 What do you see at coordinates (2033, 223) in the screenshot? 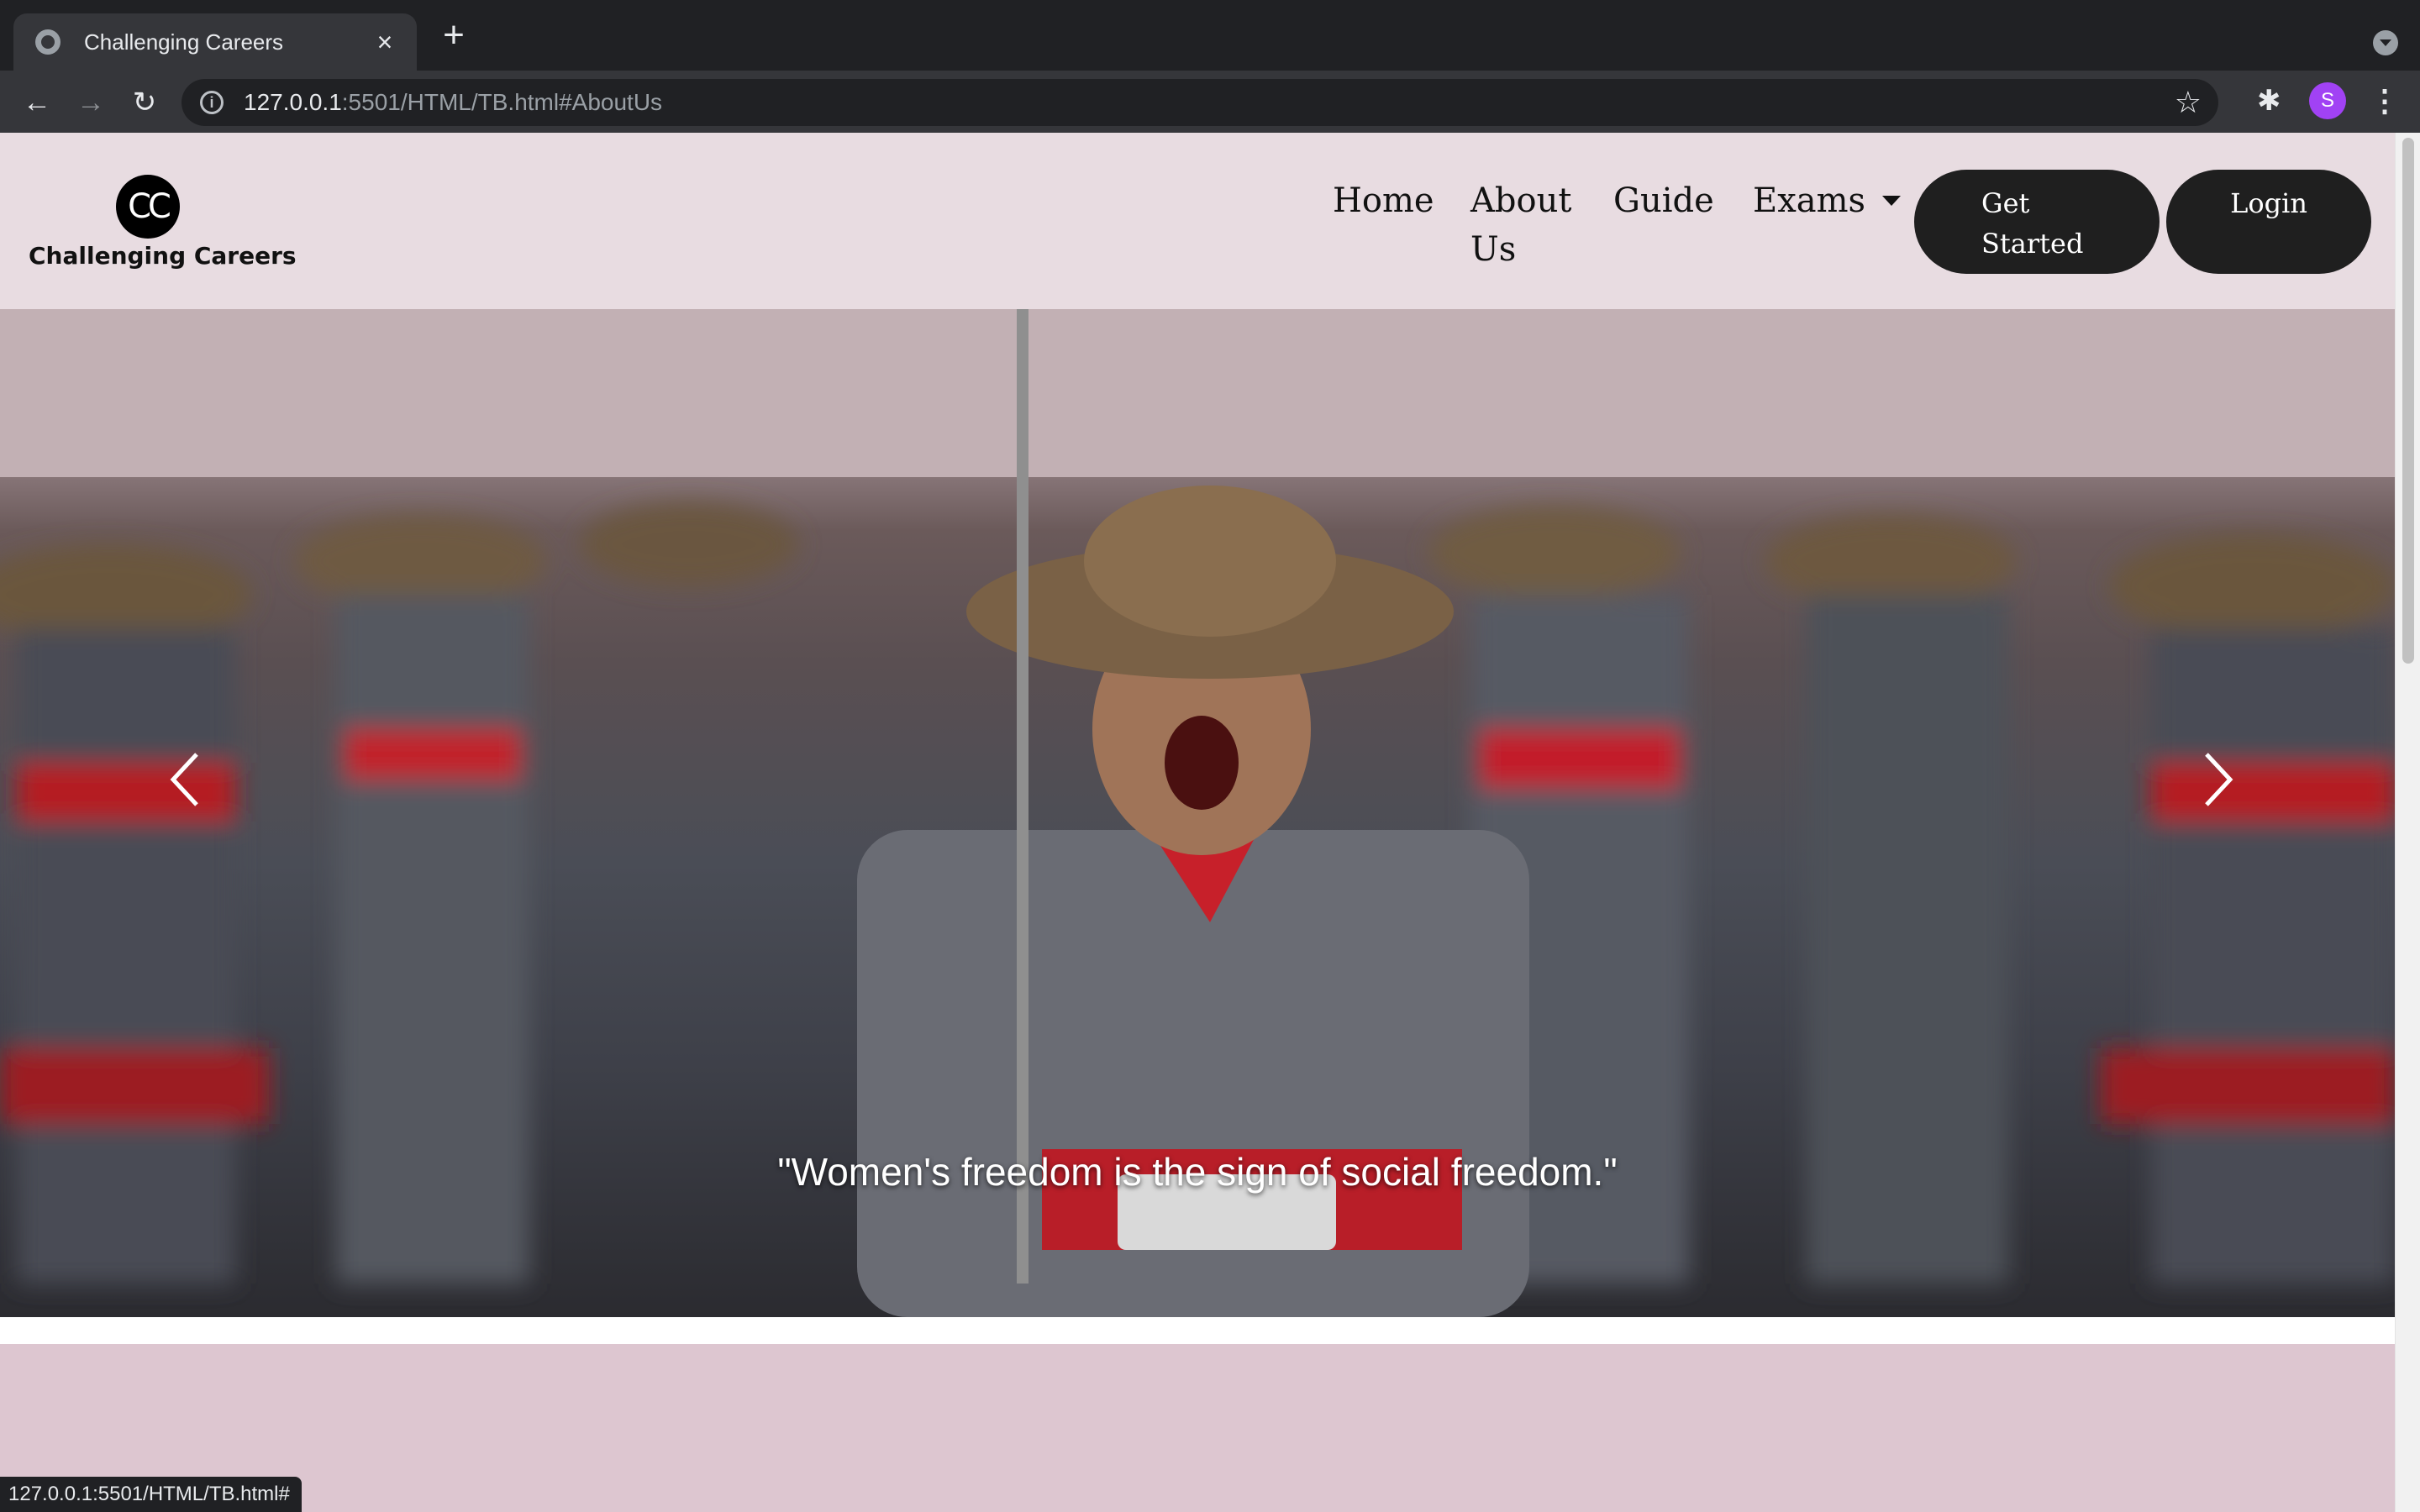
I see `get-started-label: Get Started` at bounding box center [2033, 223].